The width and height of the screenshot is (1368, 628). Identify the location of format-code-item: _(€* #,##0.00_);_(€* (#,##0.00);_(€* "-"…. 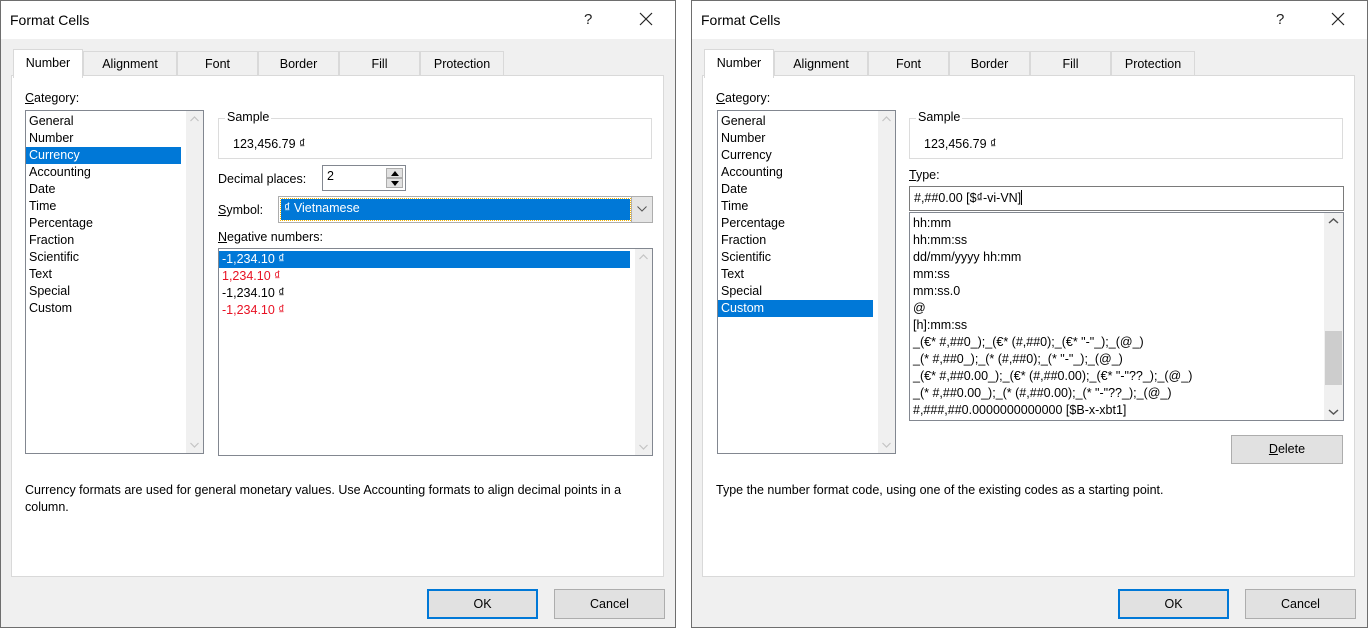
(1115, 376).